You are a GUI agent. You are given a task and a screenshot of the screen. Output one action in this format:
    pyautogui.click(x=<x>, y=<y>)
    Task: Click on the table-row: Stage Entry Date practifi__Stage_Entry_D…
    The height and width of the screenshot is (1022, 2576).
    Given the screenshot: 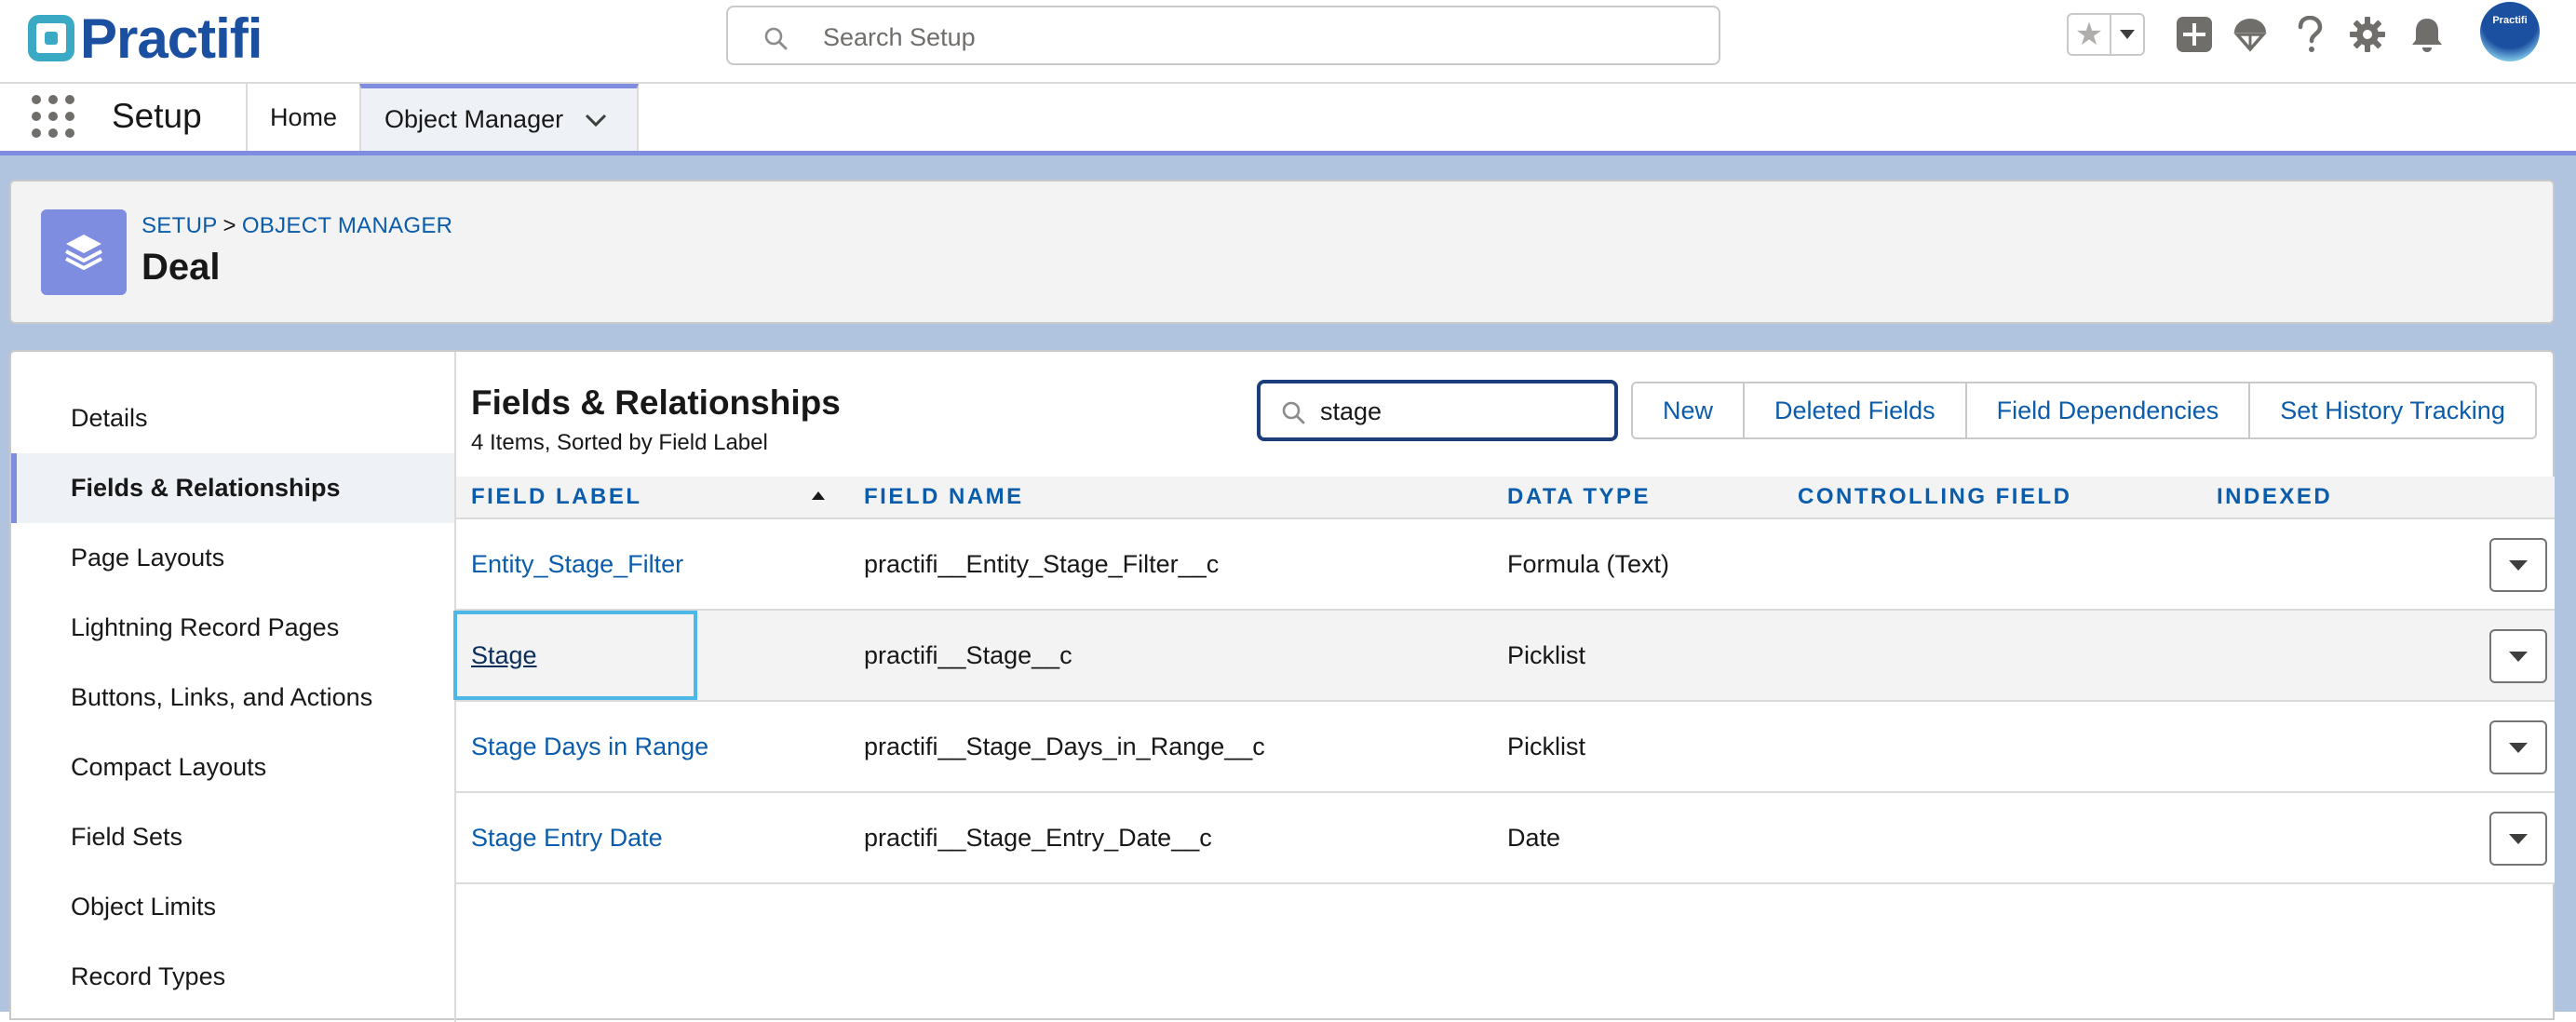 What is the action you would take?
    pyautogui.click(x=1505, y=838)
    